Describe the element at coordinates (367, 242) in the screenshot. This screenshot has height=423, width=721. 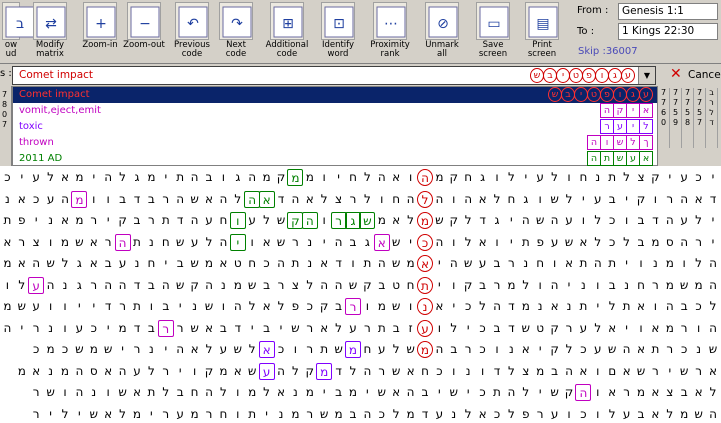
I see `matrix-cell: ג` at that location.